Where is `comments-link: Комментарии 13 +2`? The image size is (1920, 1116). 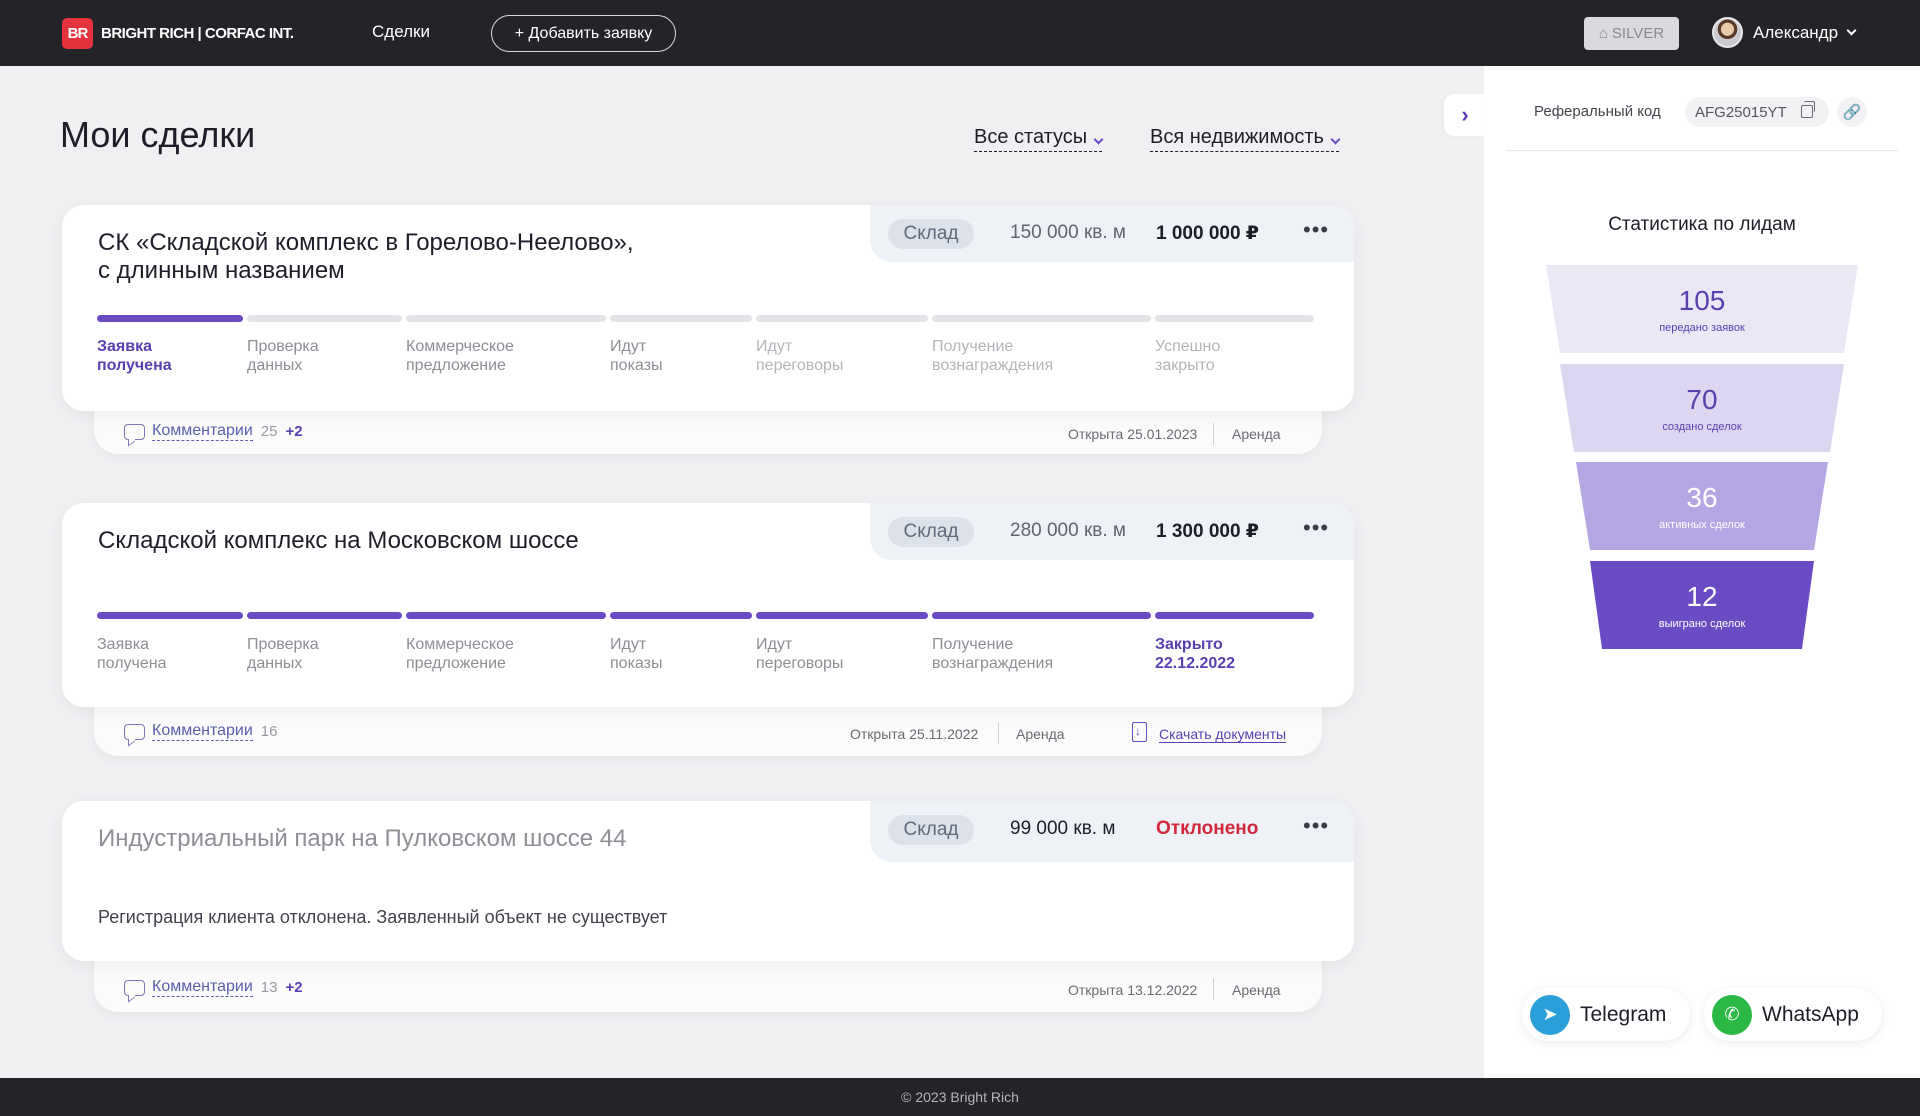
comments-link: Комментарии 13 +2 is located at coordinates (213, 987).